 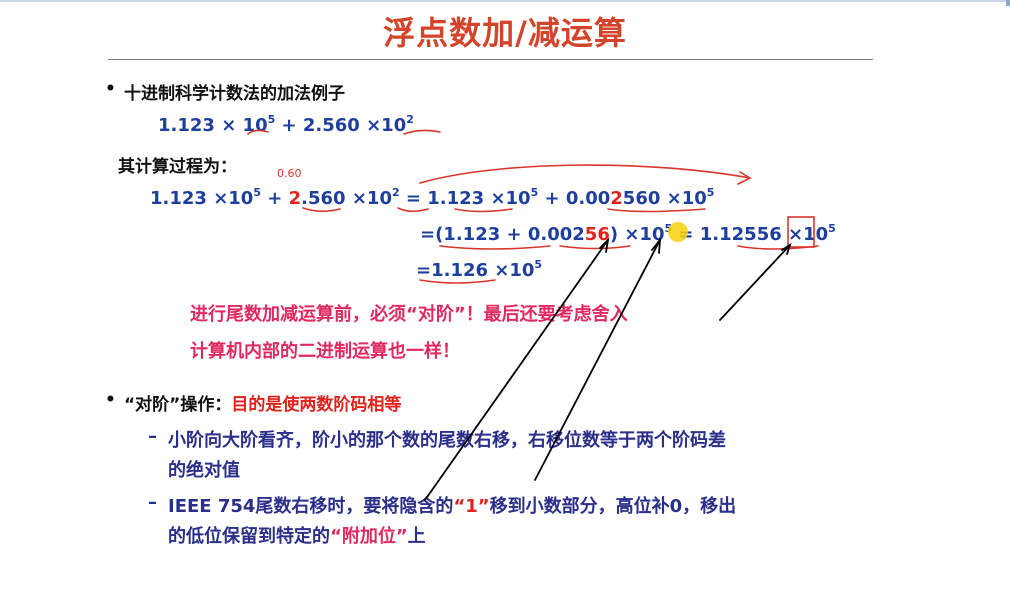 I want to click on calc-line-3: =1.126 ×105, so click(x=479, y=269).